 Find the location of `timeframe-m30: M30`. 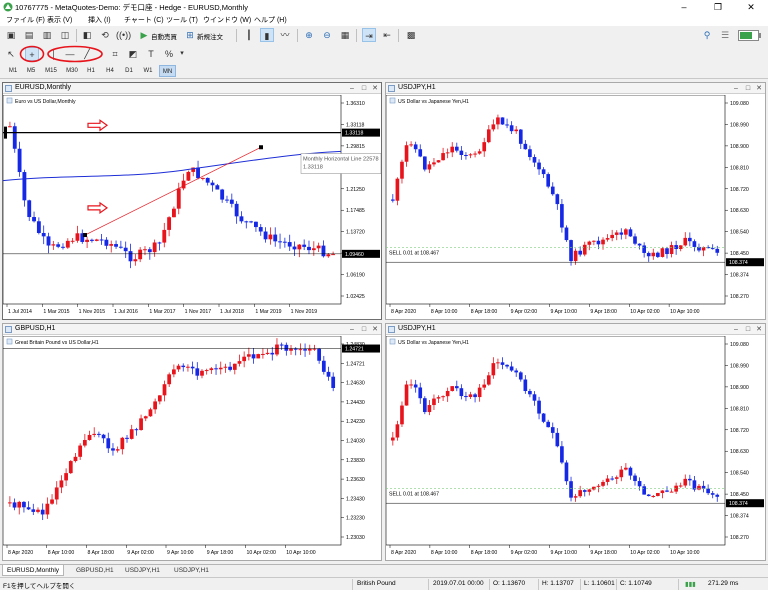

timeframe-m30: M30 is located at coordinates (72, 71).